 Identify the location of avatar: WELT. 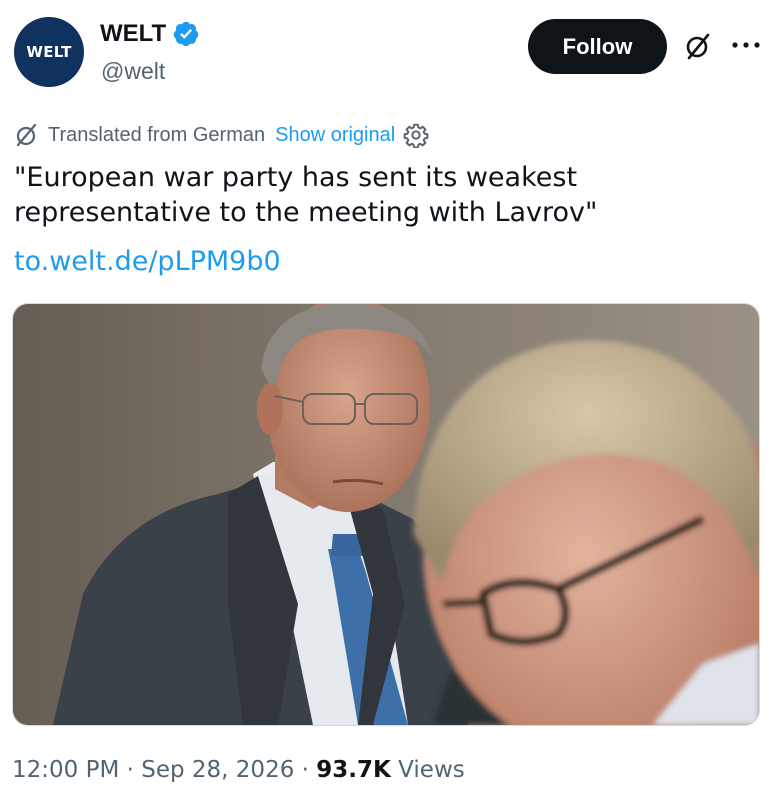
(49, 52).